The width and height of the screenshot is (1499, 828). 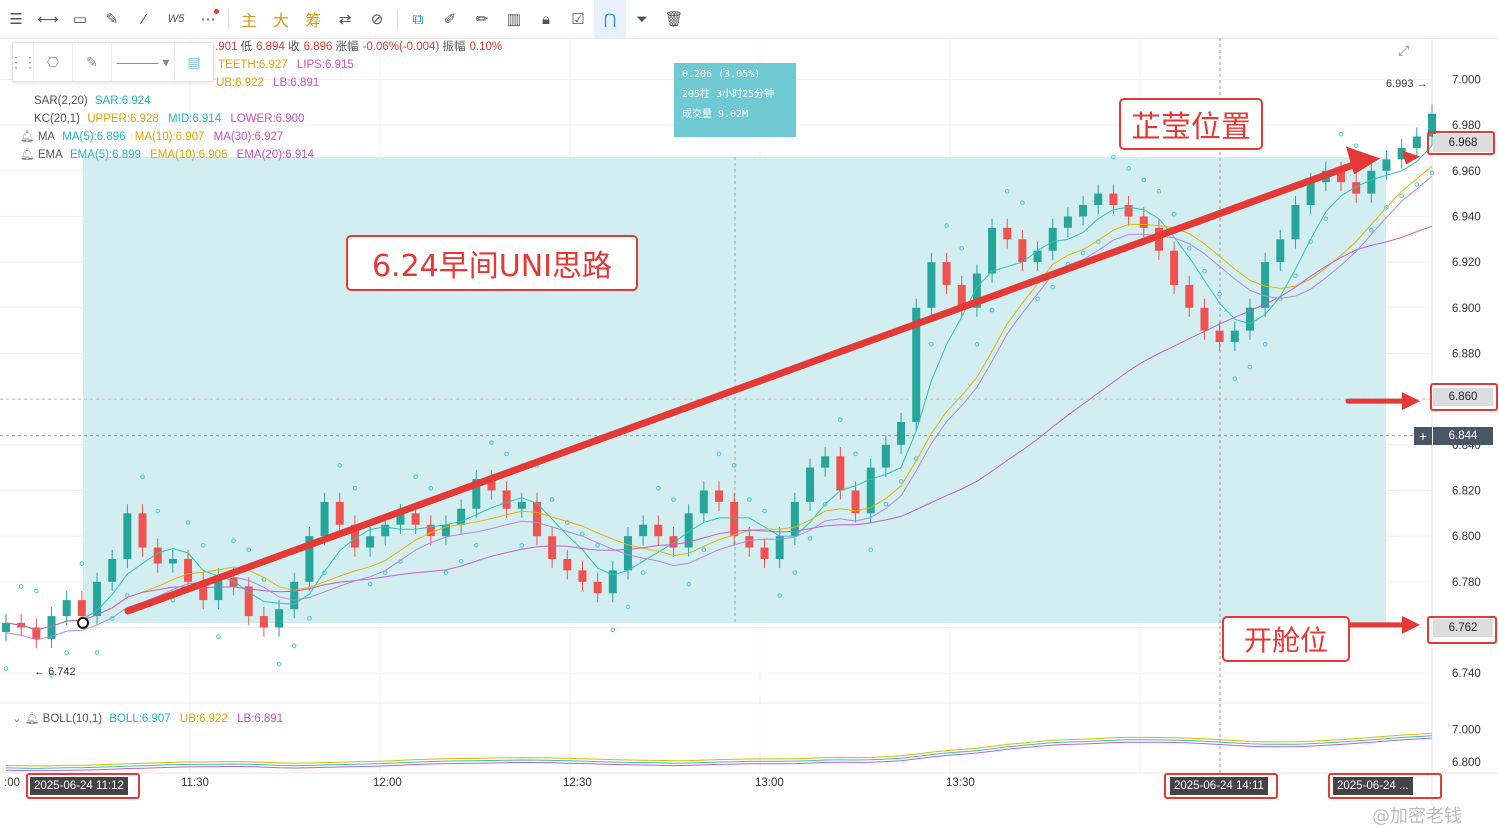 I want to click on close-value: 6.896, so click(x=318, y=47).